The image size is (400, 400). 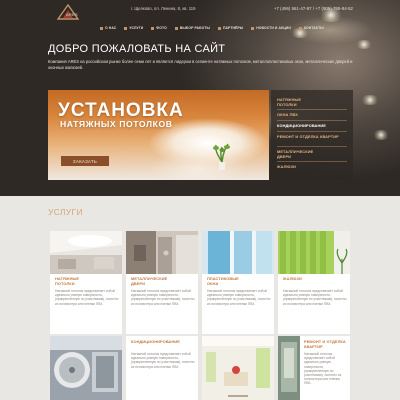 I want to click on card-title: РЕМОНТ И ОТДЕЛКА КВАРТИР, so click(x=325, y=344).